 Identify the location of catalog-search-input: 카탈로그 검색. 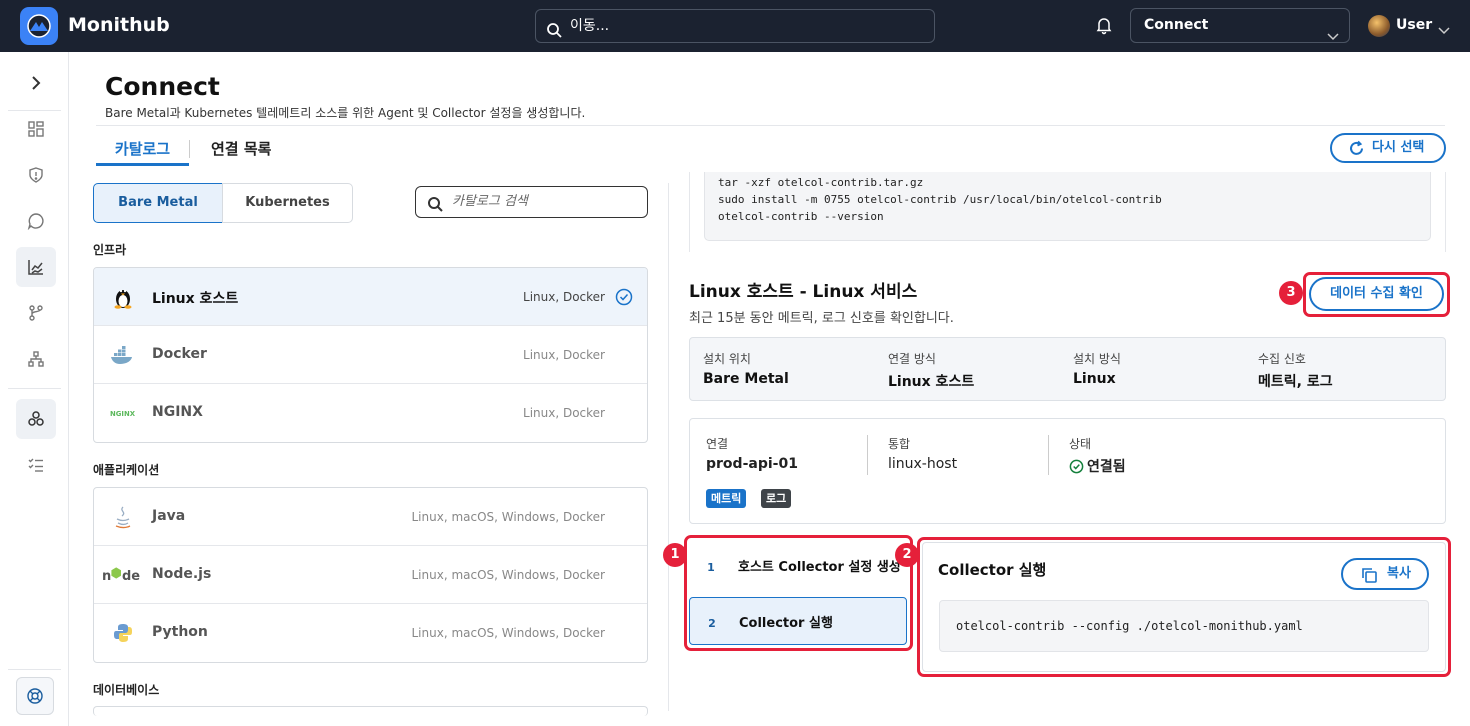
(531, 202).